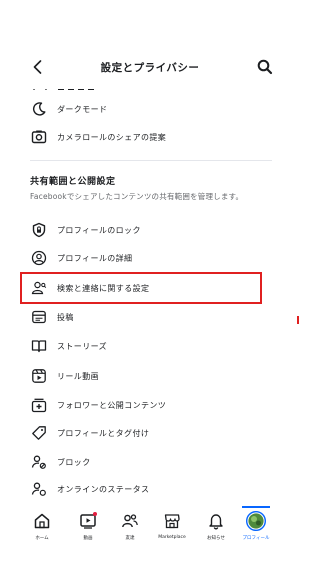  Describe the element at coordinates (103, 433) in the screenshot. I see `profile-tagging-label: プロフィールとタグ付け` at that location.